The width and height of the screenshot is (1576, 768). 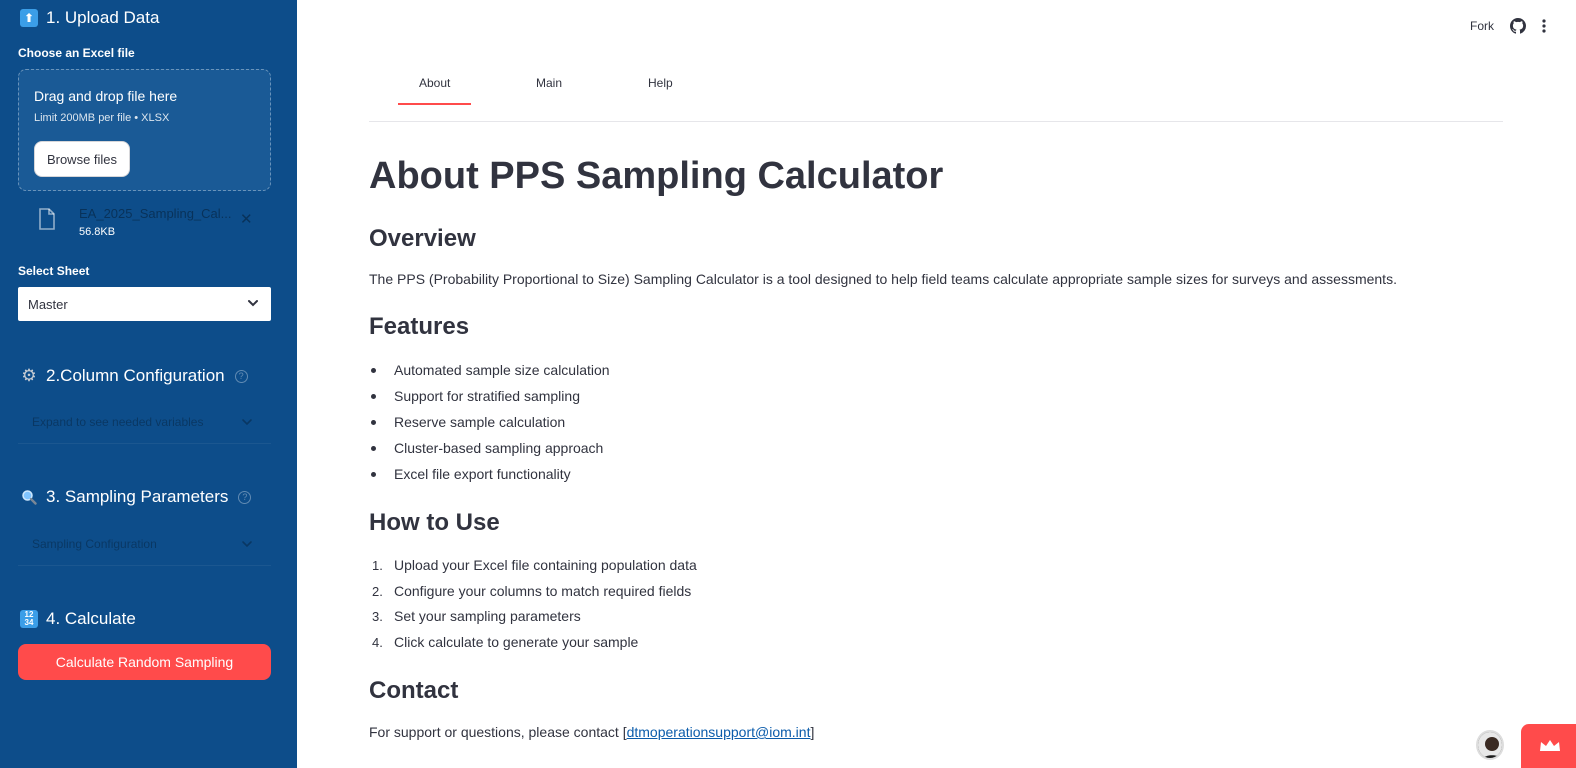 What do you see at coordinates (516, 642) in the screenshot?
I see `list-item: Click calculate to generate your sample` at bounding box center [516, 642].